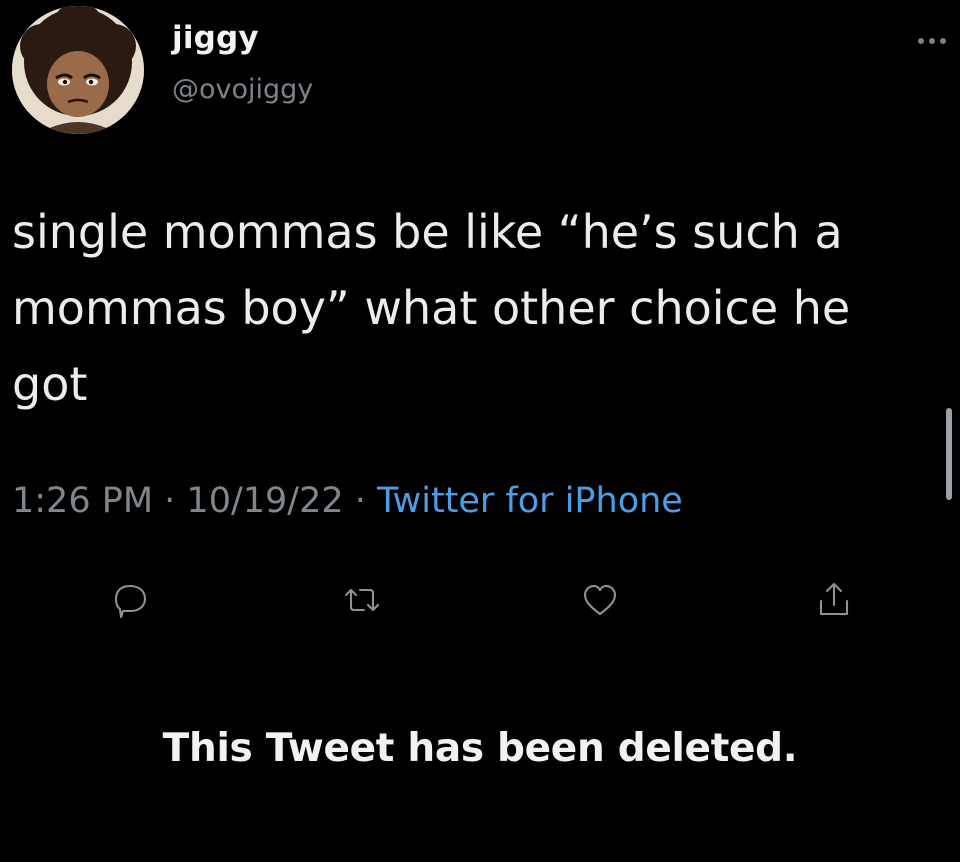  I want to click on tweet-meta: 1:26 PM · 10/19/22 · Twitter for iPhone, so click(347, 501).